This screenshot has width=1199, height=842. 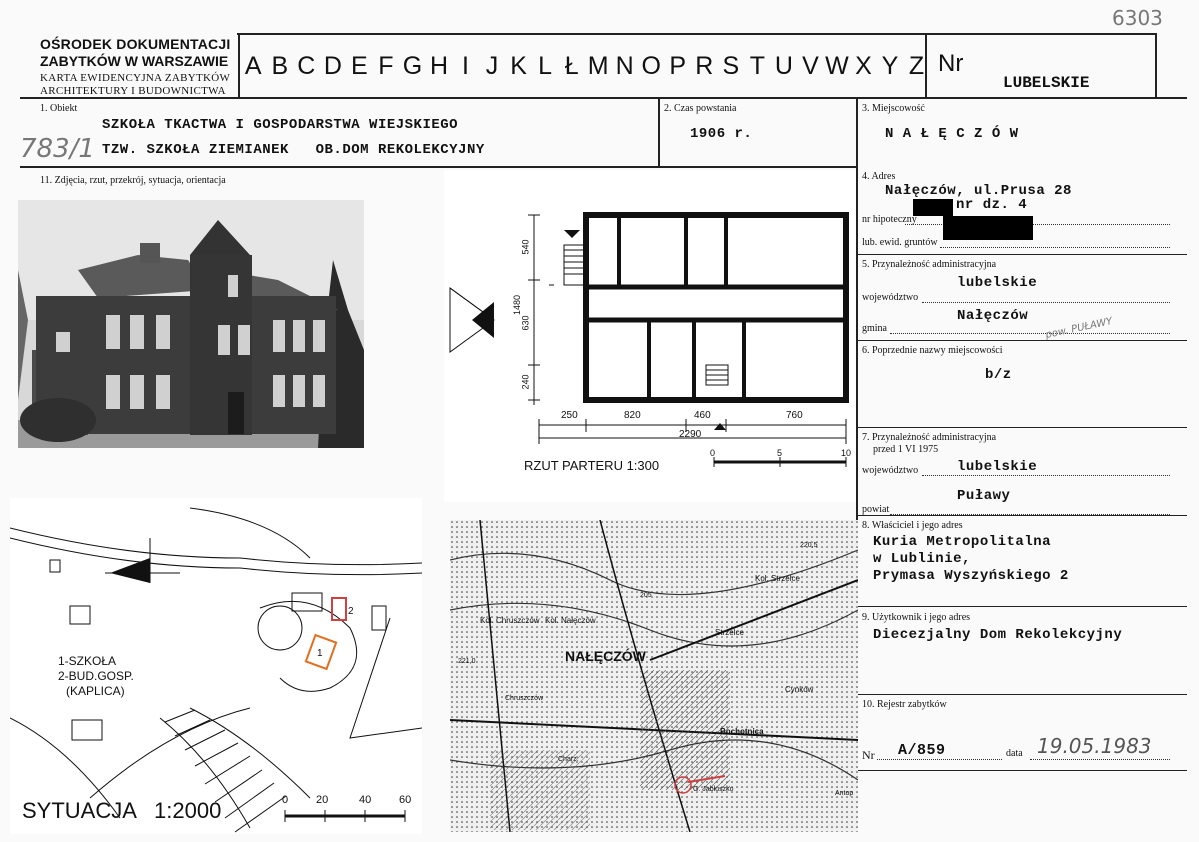 I want to click on alphabet-letter: W, so click(x=837, y=66).